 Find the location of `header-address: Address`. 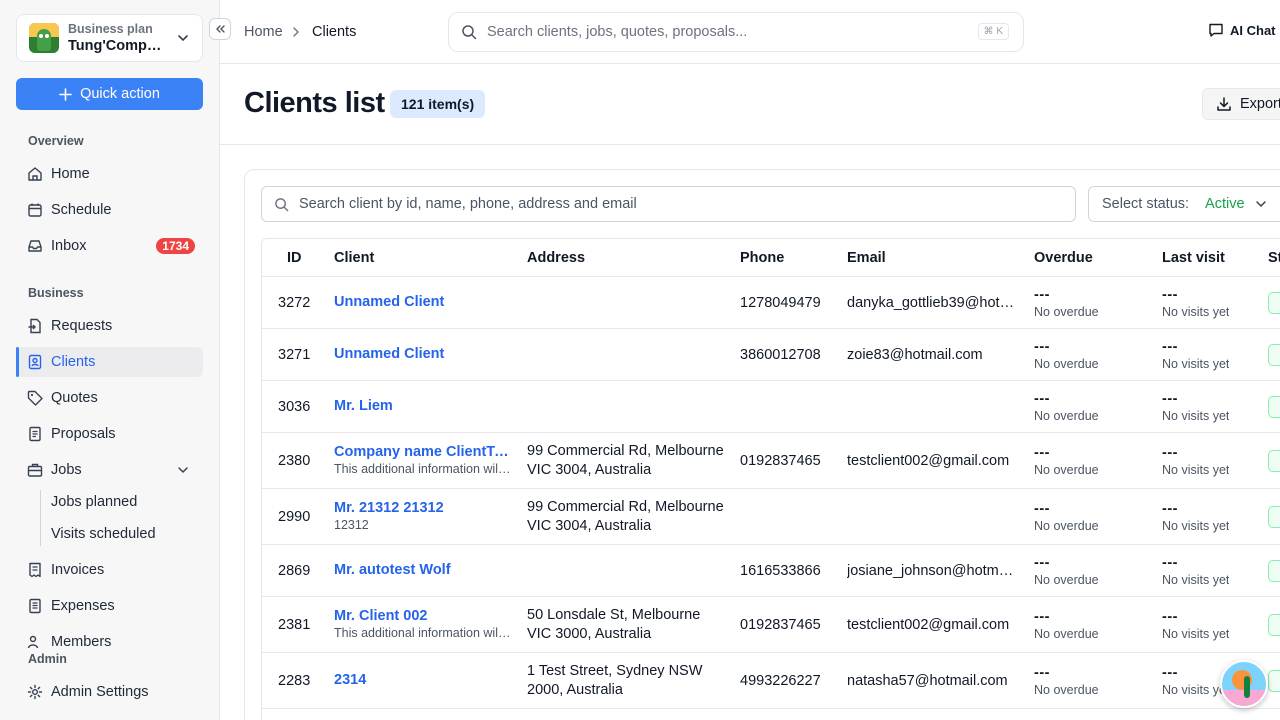

header-address: Address is located at coordinates (556, 258).